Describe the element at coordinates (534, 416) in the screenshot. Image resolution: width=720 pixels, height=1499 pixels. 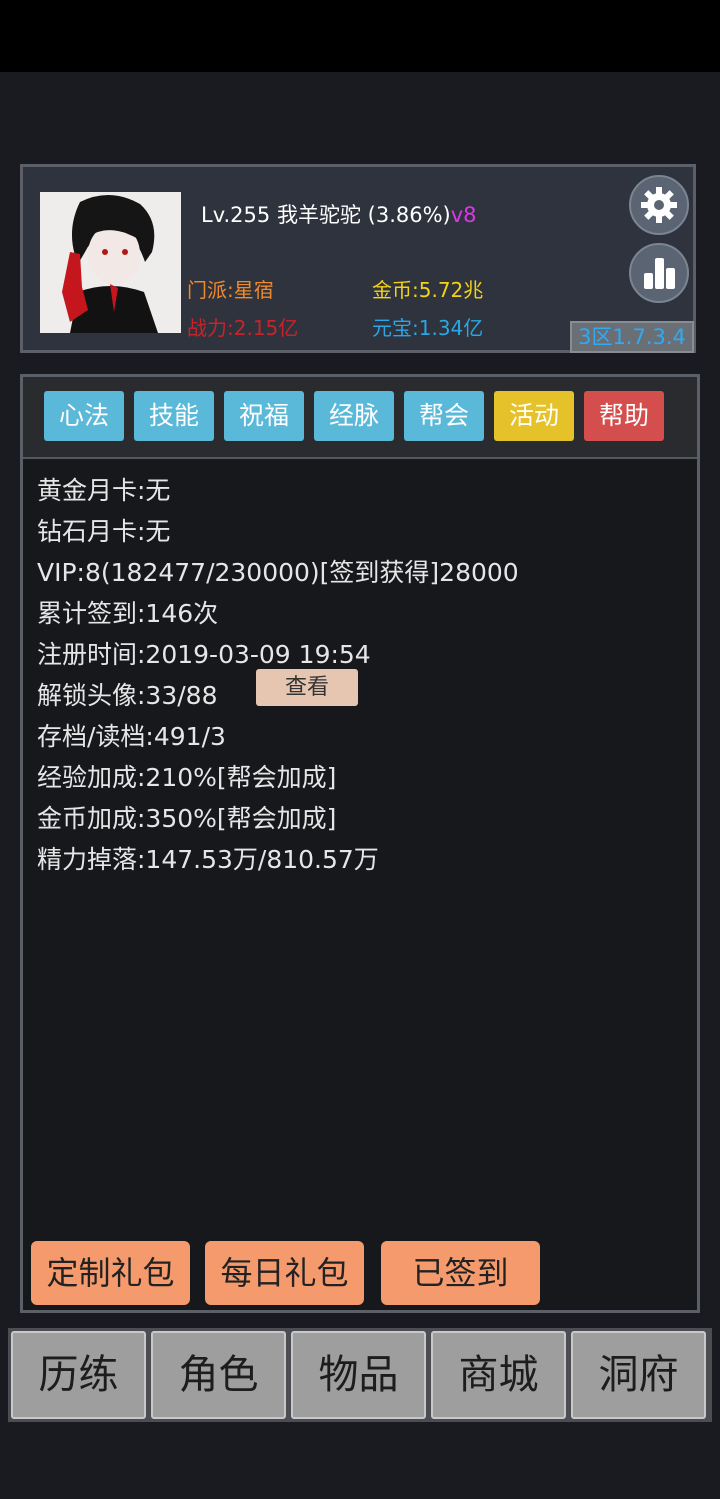
I see `tab-events: 活动` at that location.